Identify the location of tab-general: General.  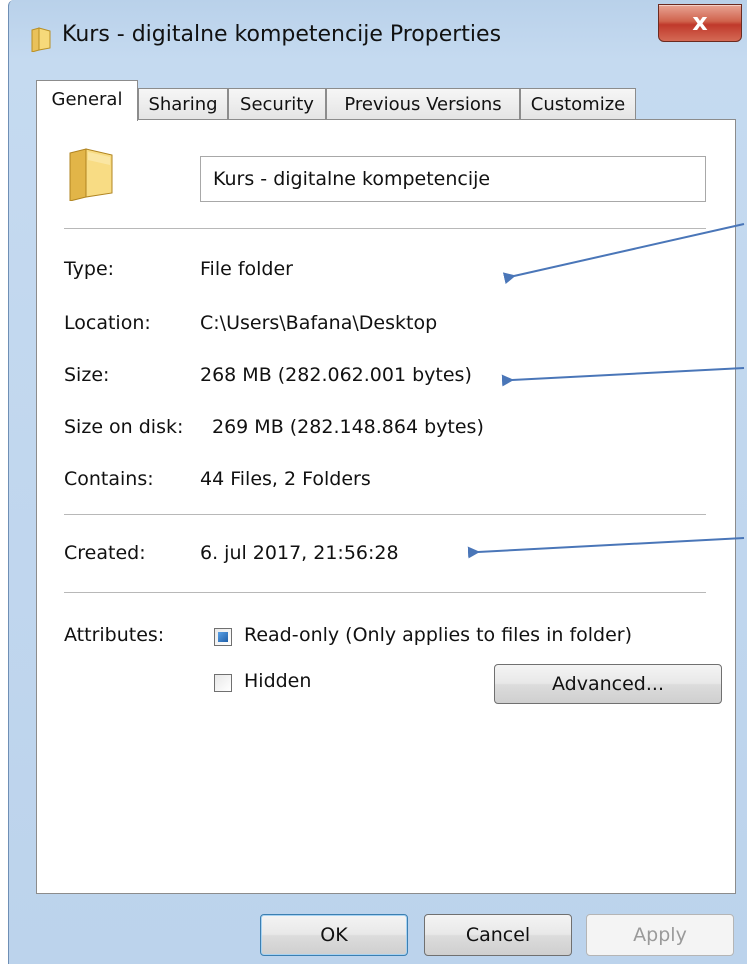
(87, 100).